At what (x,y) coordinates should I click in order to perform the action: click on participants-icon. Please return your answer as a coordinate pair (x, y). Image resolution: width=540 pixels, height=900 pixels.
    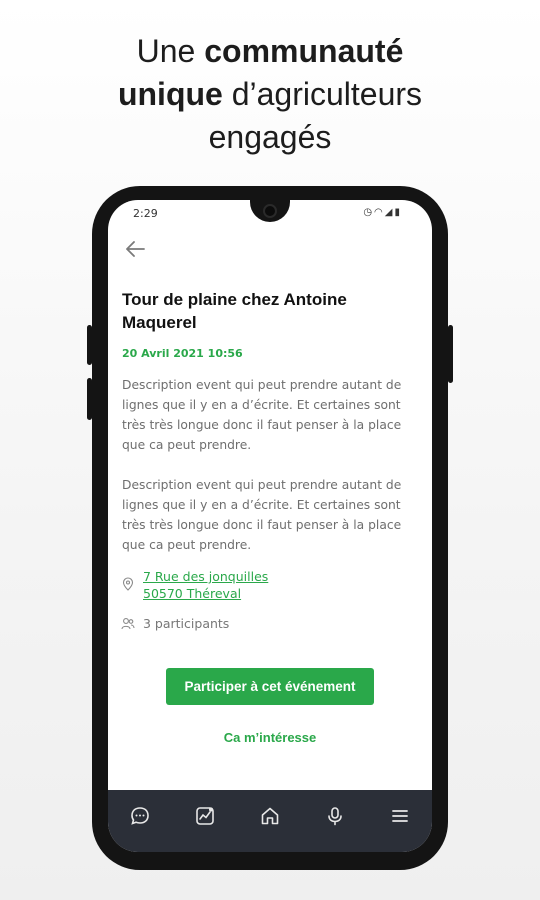
    Looking at the image, I should click on (128, 624).